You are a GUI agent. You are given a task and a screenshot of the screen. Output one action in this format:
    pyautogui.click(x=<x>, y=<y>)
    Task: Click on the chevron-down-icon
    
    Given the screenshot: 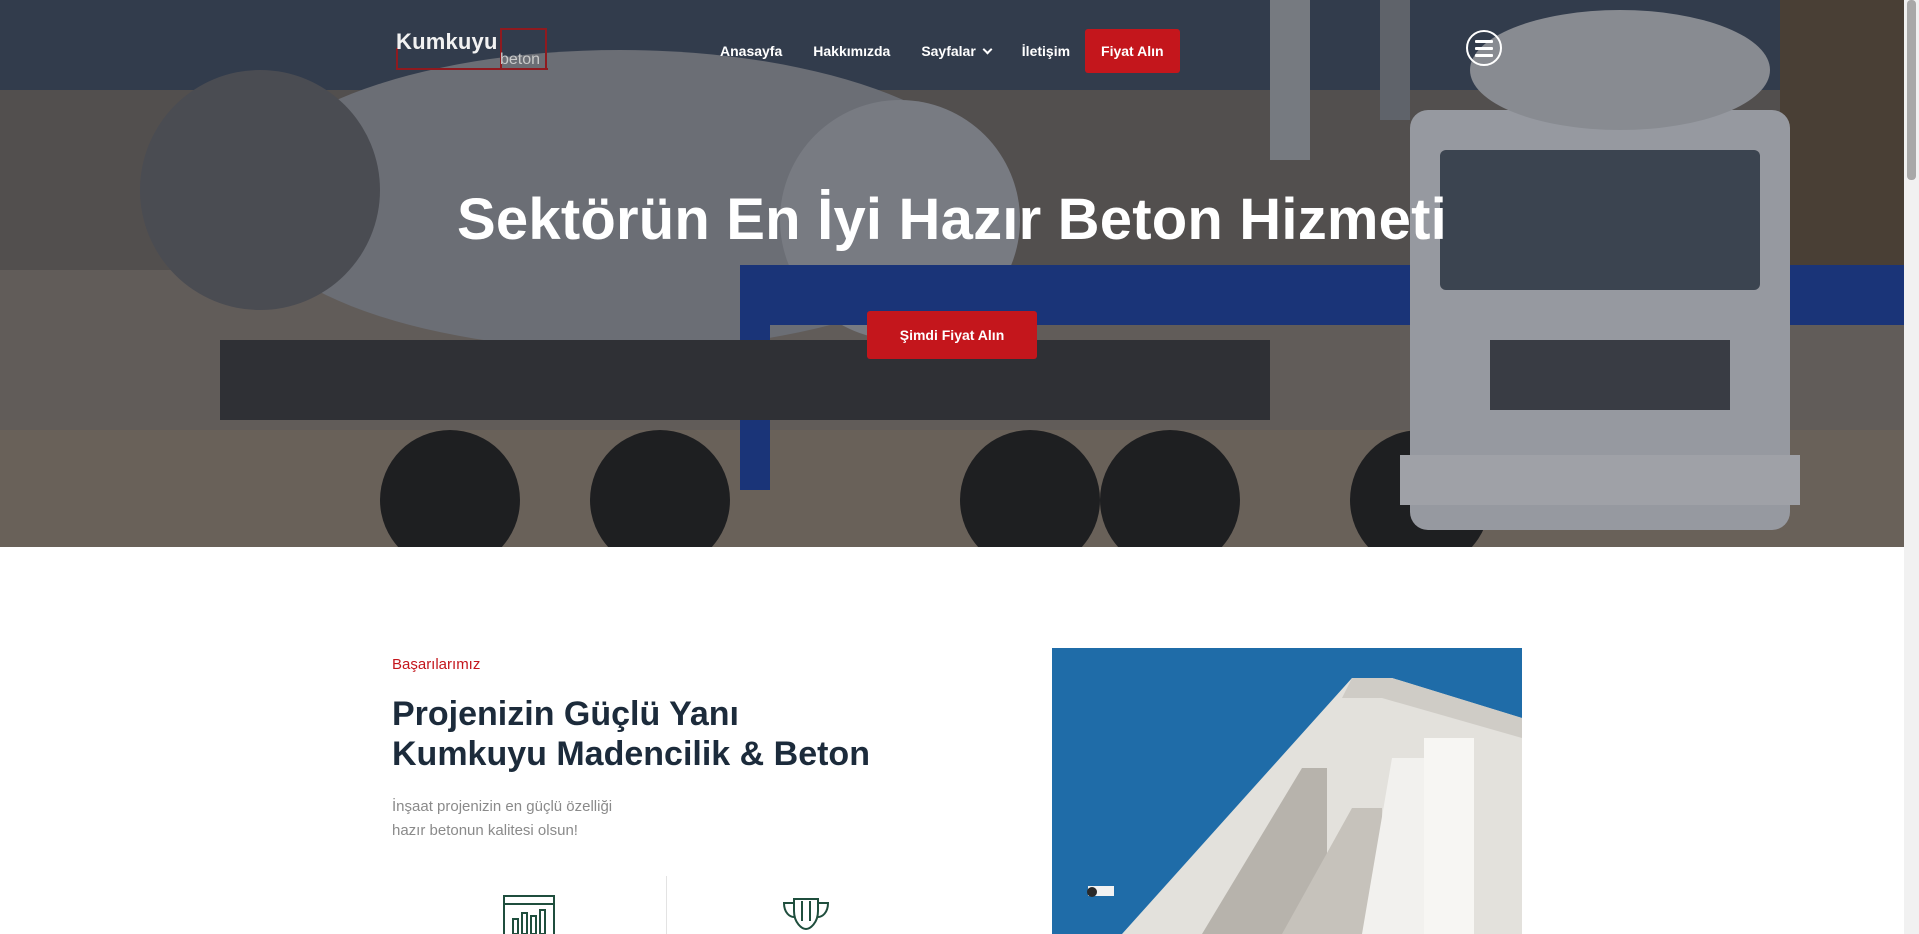 What is the action you would take?
    pyautogui.click(x=987, y=49)
    